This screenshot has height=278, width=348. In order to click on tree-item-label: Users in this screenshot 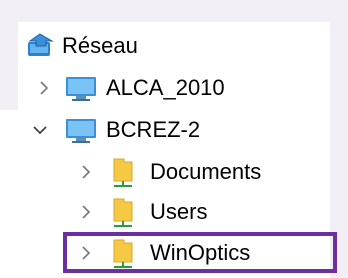, I will do `click(179, 211)`.